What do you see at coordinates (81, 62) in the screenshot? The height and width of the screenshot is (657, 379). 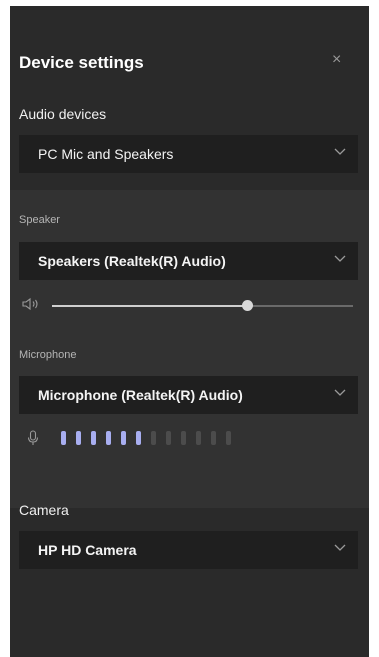 I see `panel-title: Device settings` at bounding box center [81, 62].